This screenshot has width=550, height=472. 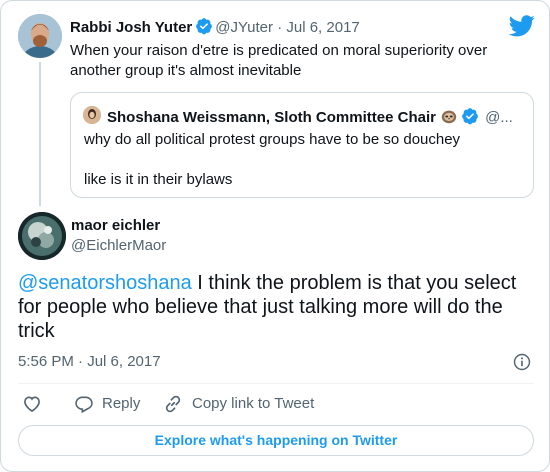 I want to click on copy-link-label: Copy link to Tweet, so click(x=253, y=403).